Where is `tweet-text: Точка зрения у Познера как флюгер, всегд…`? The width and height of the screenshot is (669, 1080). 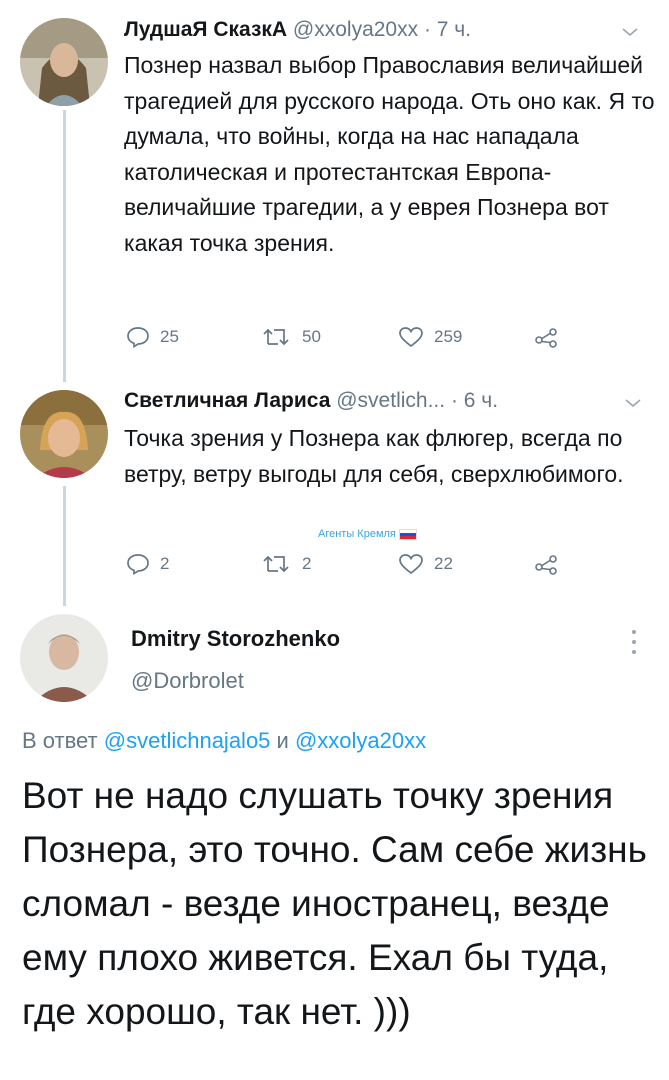
tweet-text: Точка зрения у Познера как флюгер, всегд… is located at coordinates (374, 456).